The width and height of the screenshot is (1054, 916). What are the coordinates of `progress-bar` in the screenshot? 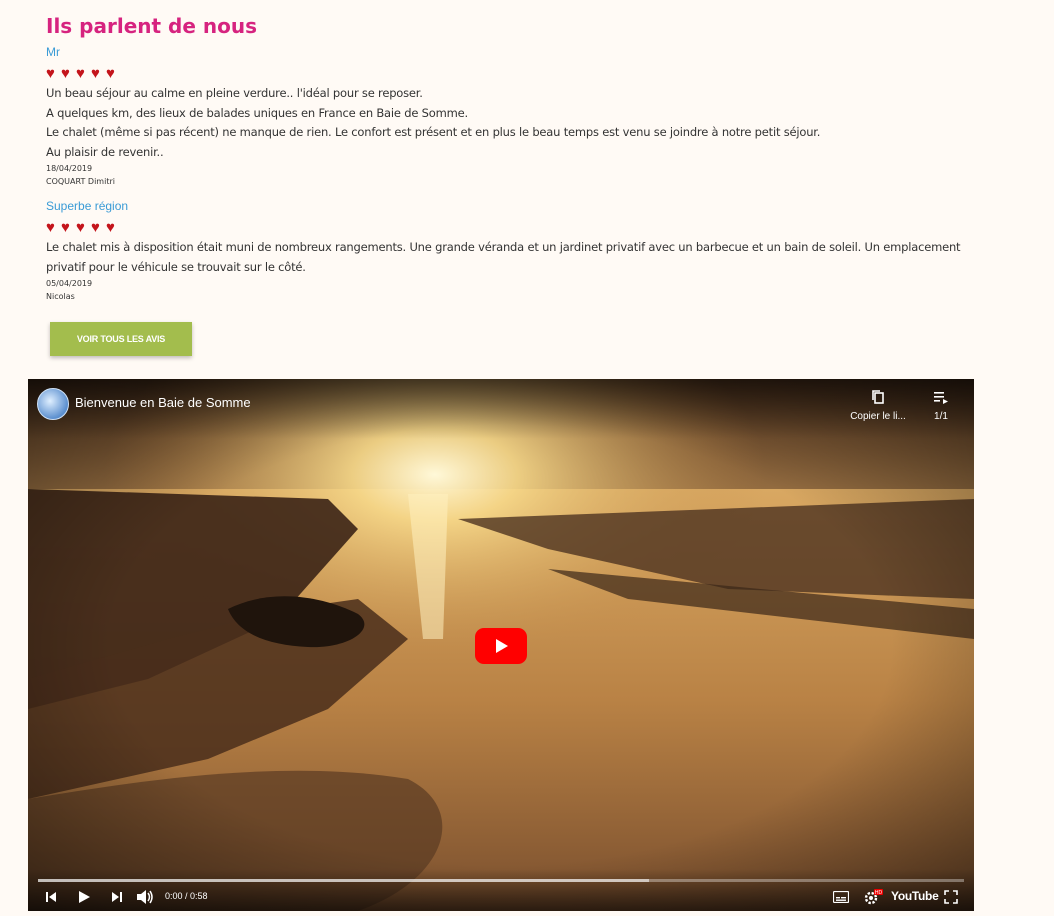 It's located at (501, 880).